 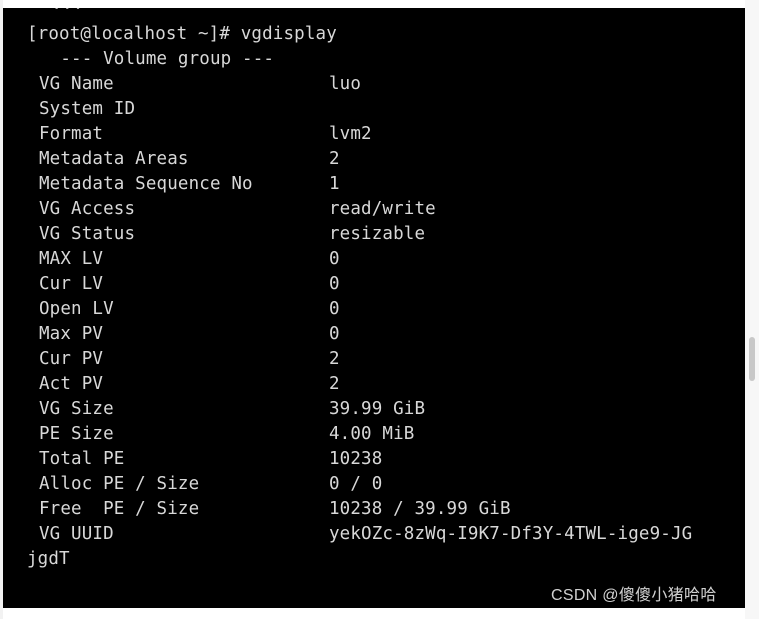 I want to click on field-label: Open LV, so click(x=76, y=309).